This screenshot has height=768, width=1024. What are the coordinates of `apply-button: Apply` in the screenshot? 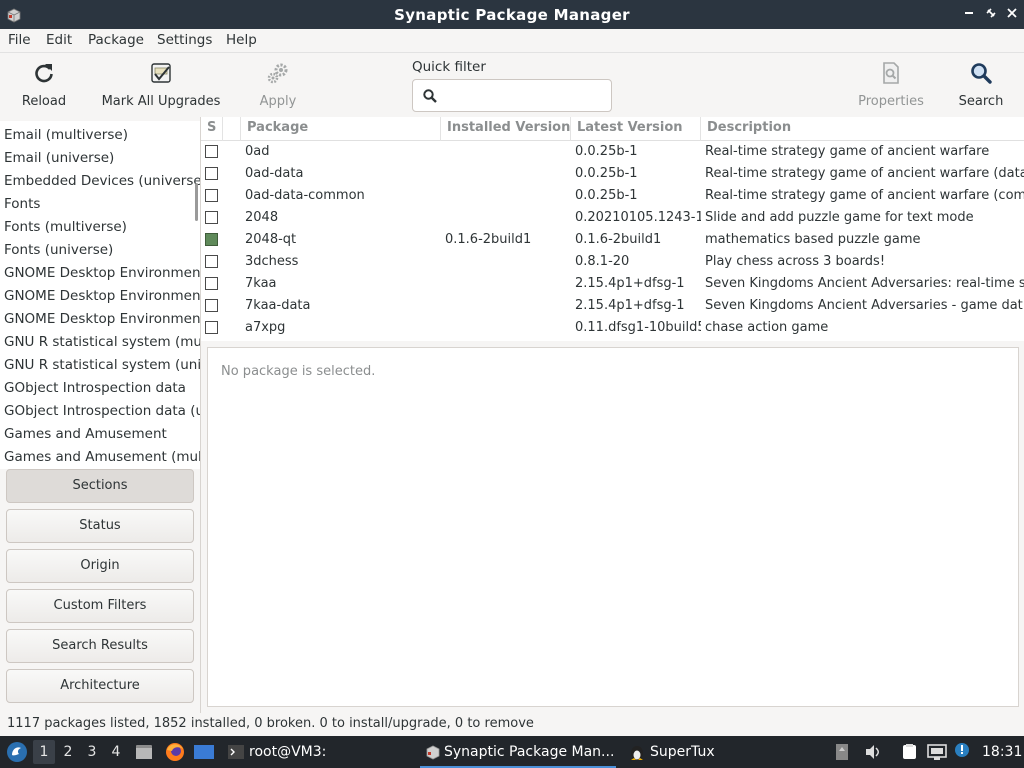 It's located at (278, 86).